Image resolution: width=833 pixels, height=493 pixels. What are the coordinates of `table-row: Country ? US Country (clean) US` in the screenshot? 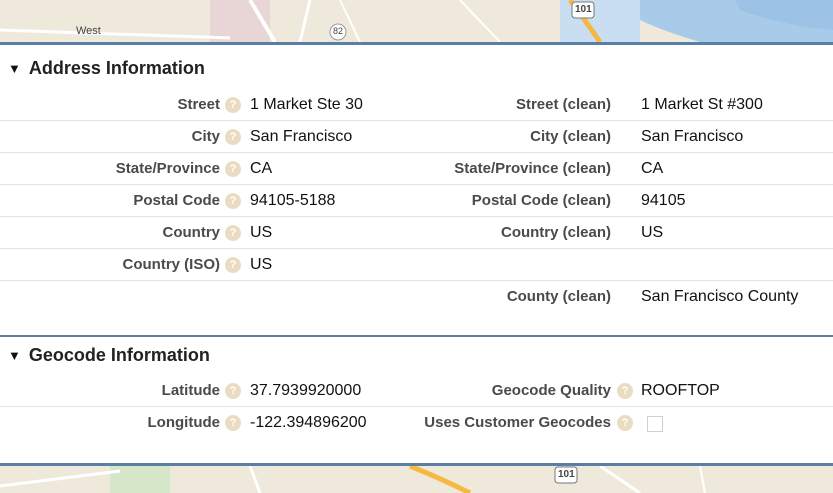 It's located at (416, 233).